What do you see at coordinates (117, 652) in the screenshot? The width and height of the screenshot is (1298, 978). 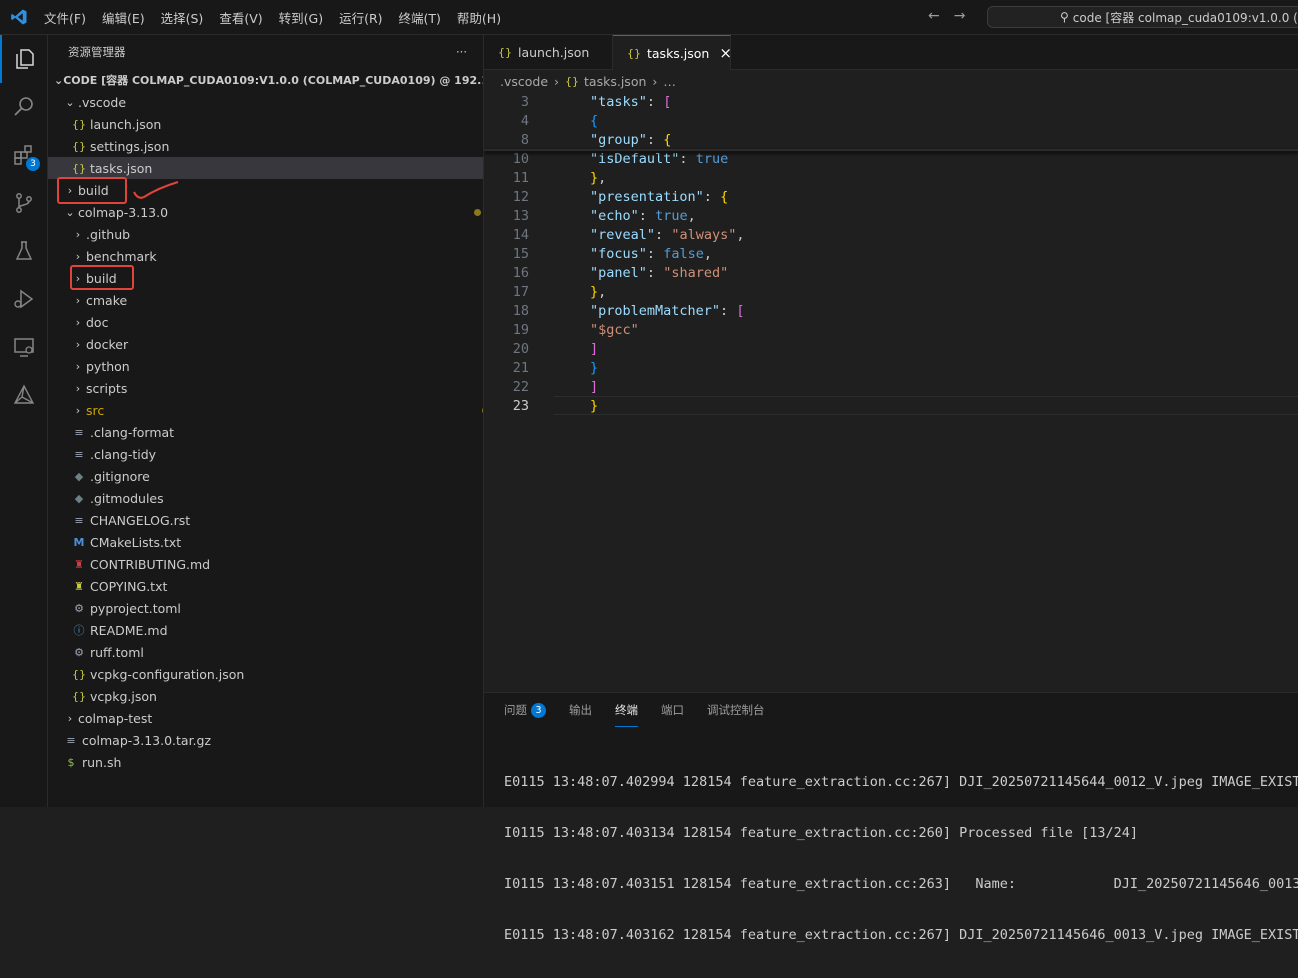 I see `tree-item-label: ruff.toml` at bounding box center [117, 652].